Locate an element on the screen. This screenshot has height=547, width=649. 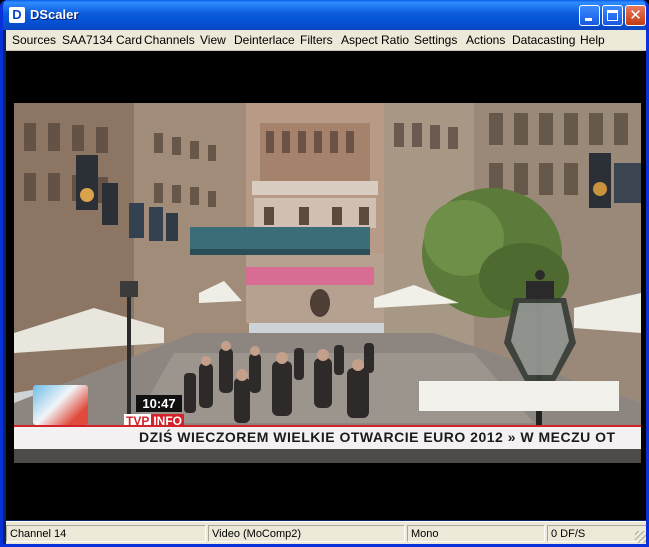
menu-view: View is located at coordinates (213, 40).